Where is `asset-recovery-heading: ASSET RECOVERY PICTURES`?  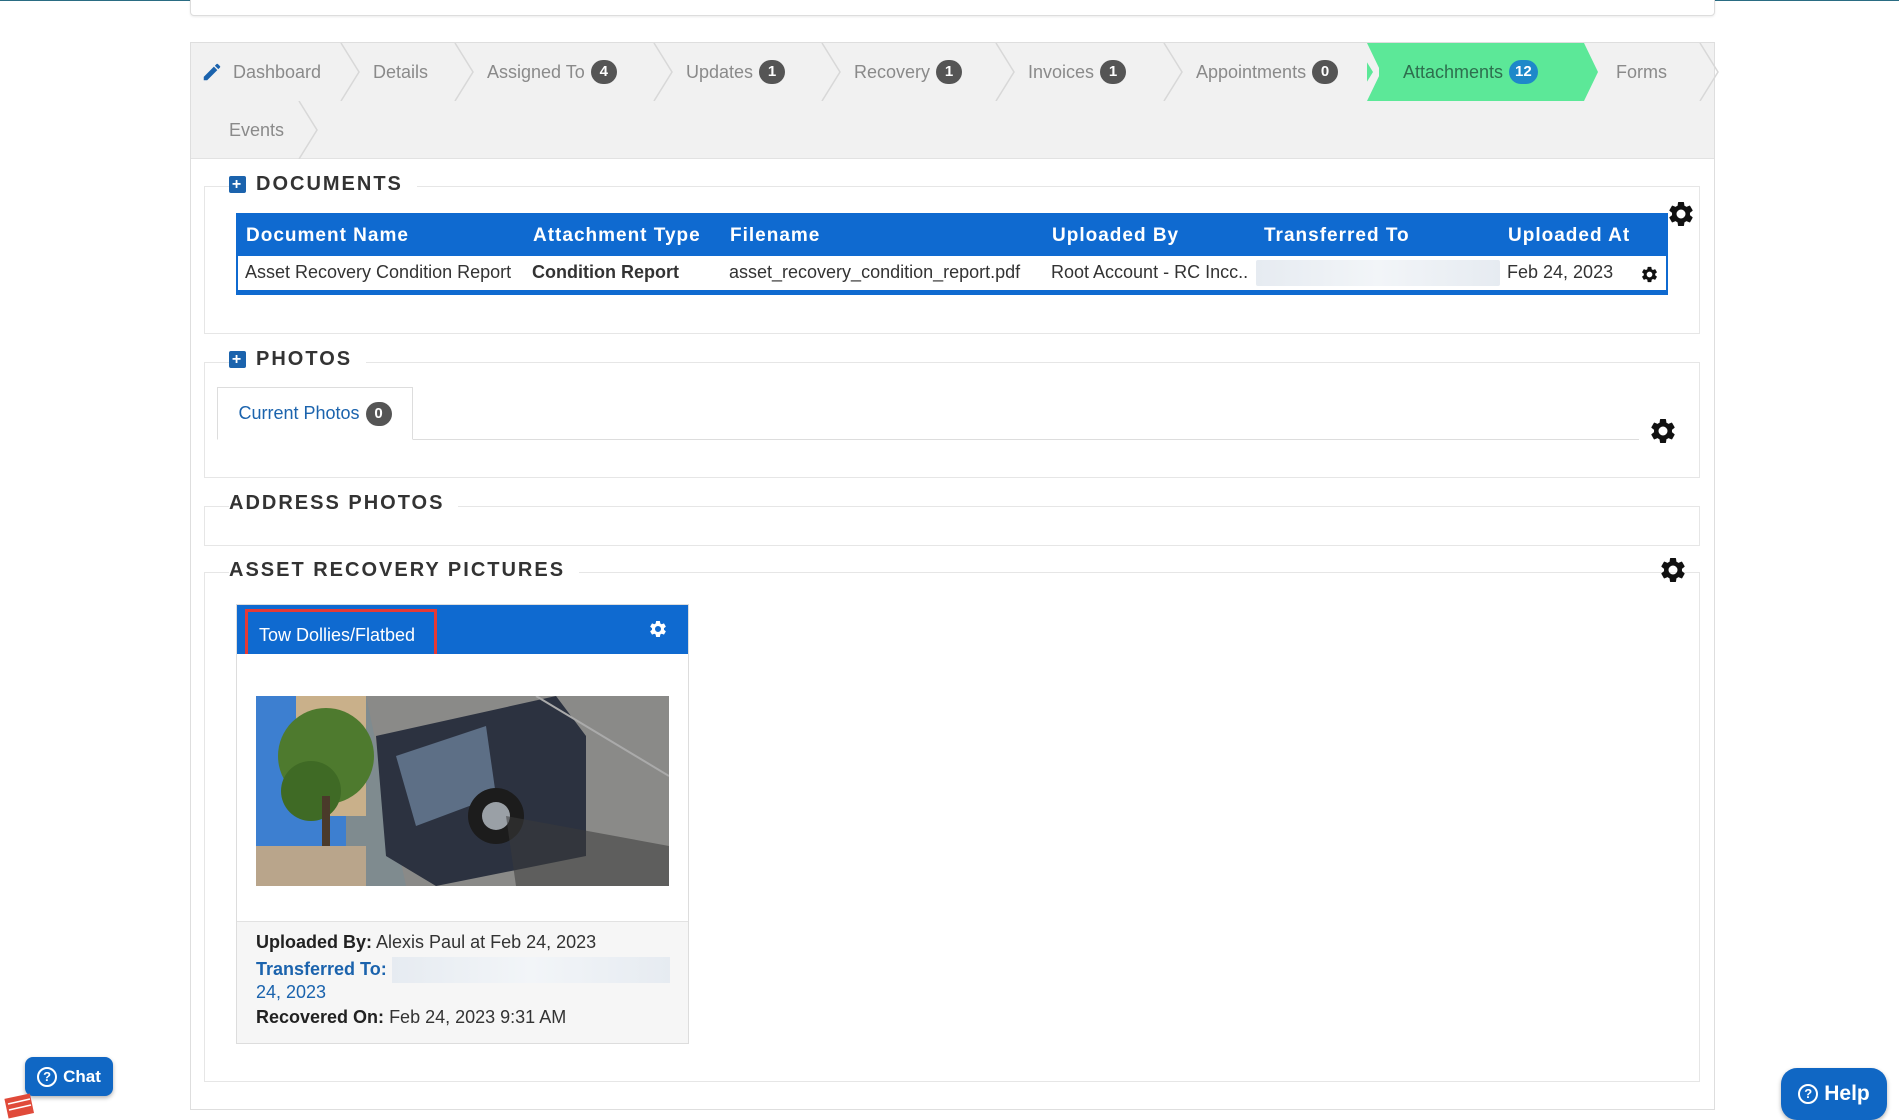 asset-recovery-heading: ASSET RECOVERY PICTURES is located at coordinates (404, 570).